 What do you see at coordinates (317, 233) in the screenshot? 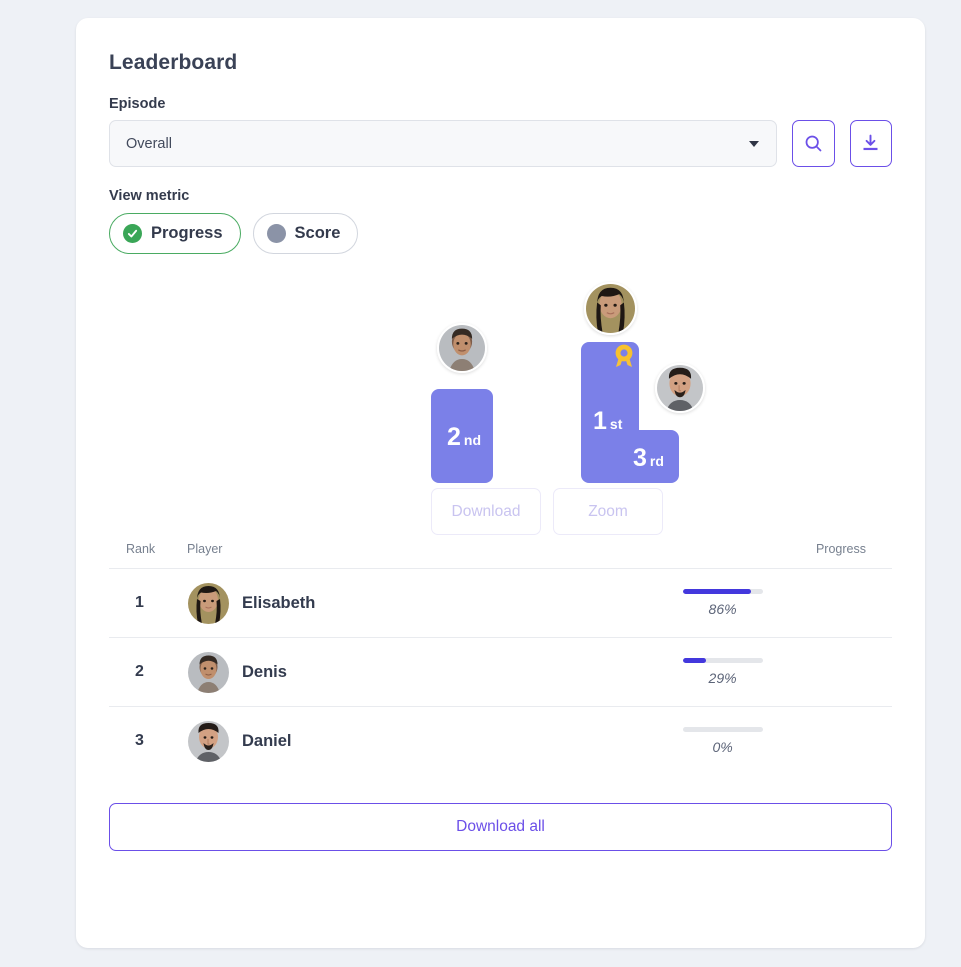
I see `metric-option-label: Score` at bounding box center [317, 233].